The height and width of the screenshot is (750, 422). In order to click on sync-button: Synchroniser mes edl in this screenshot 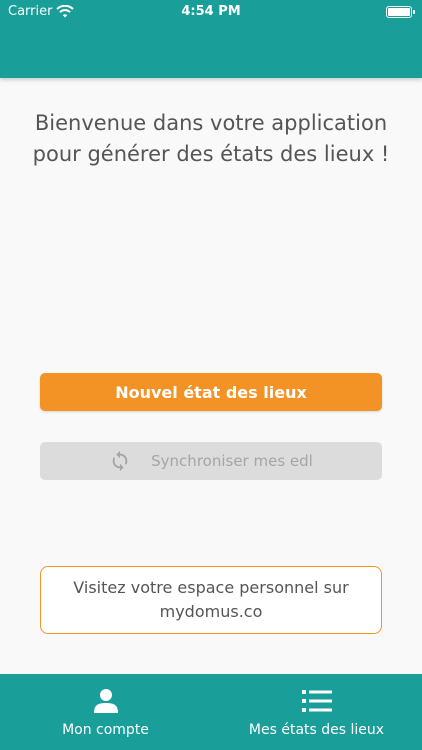, I will do `click(211, 461)`.